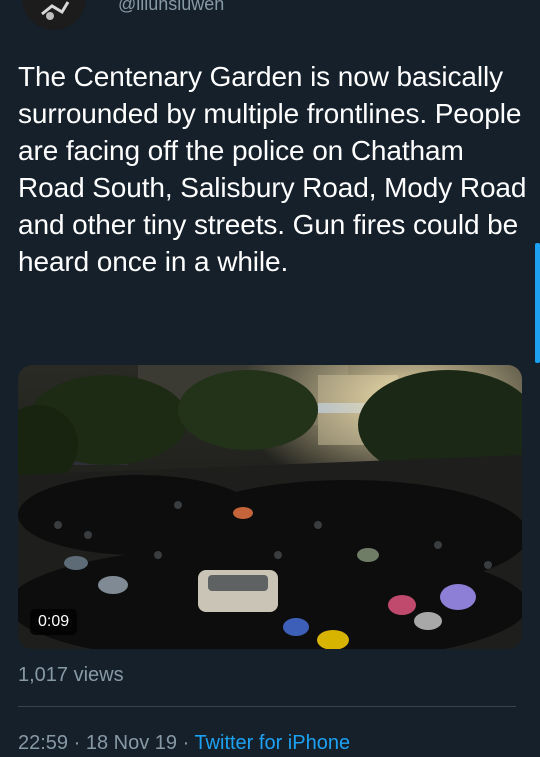 This screenshot has height=757, width=540. I want to click on tweet-time: 22:59, so click(43, 743).